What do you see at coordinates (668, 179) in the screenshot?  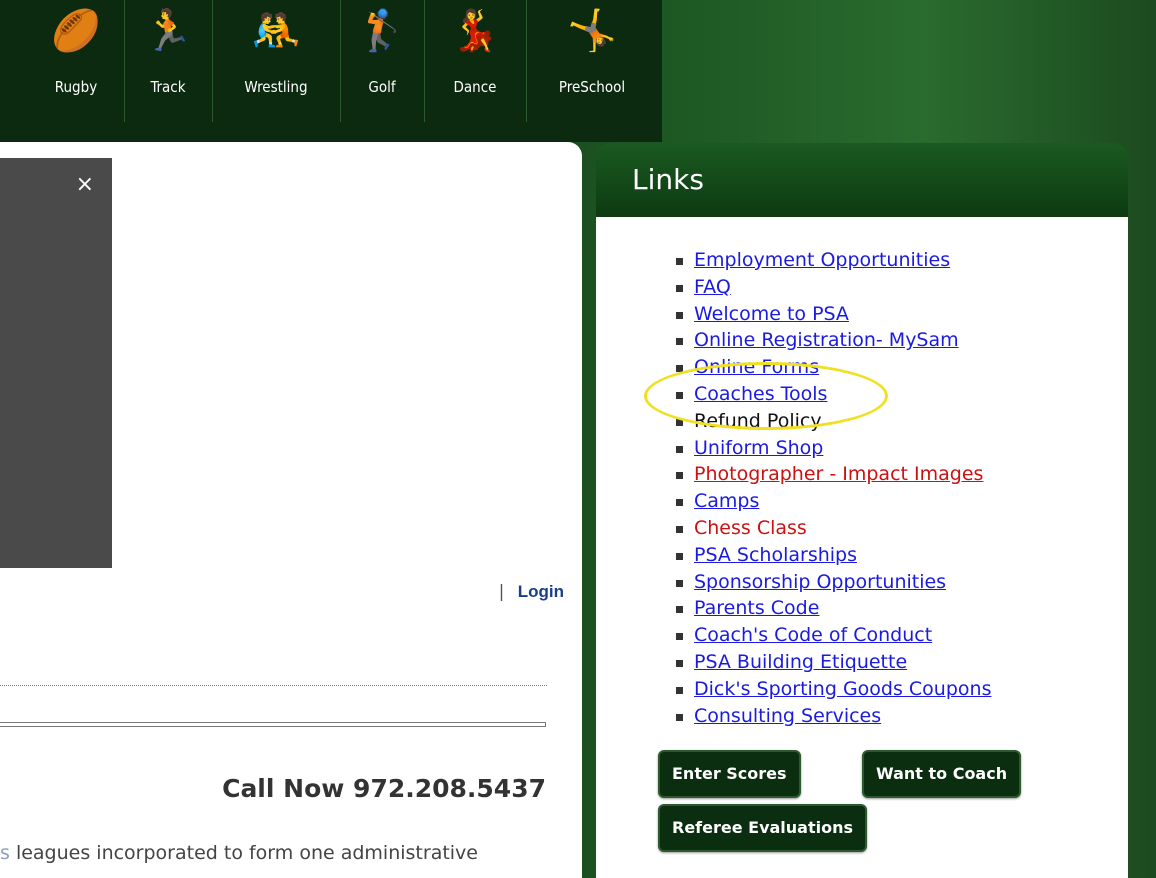 I see `links-title: Links` at bounding box center [668, 179].